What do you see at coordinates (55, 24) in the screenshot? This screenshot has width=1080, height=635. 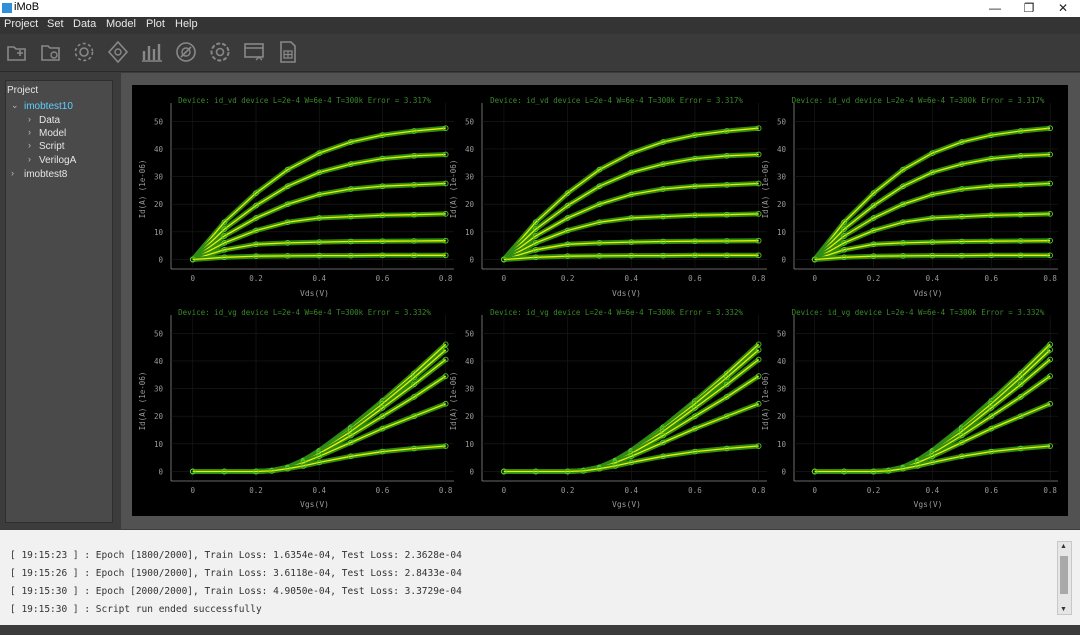 I see `menu-set: Set` at bounding box center [55, 24].